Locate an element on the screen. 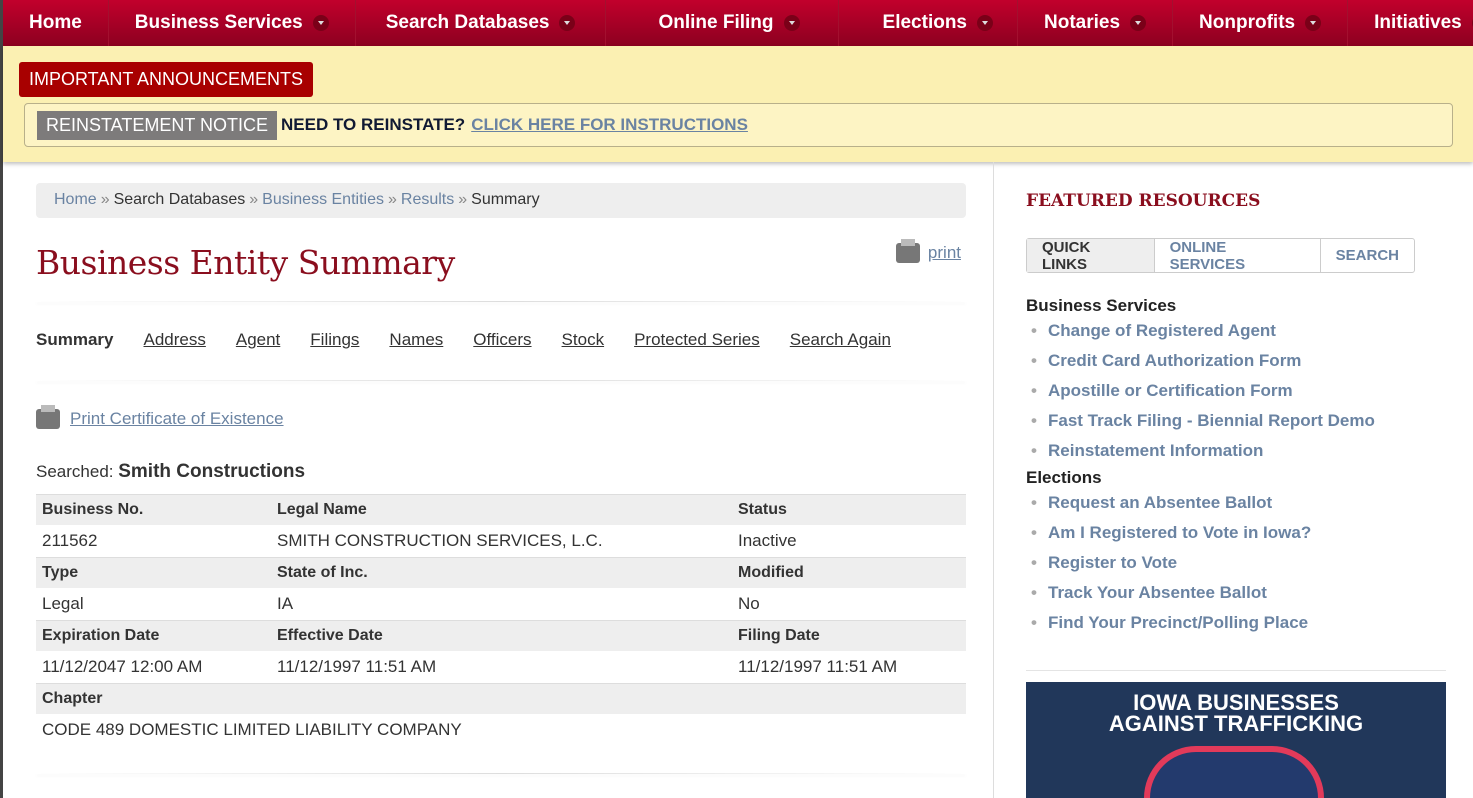 This screenshot has width=1473, height=798. tab-officers: Officers is located at coordinates (502, 340).